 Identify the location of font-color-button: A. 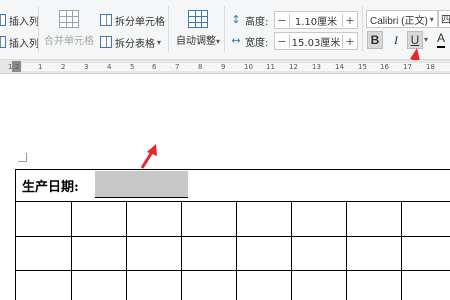
(441, 39).